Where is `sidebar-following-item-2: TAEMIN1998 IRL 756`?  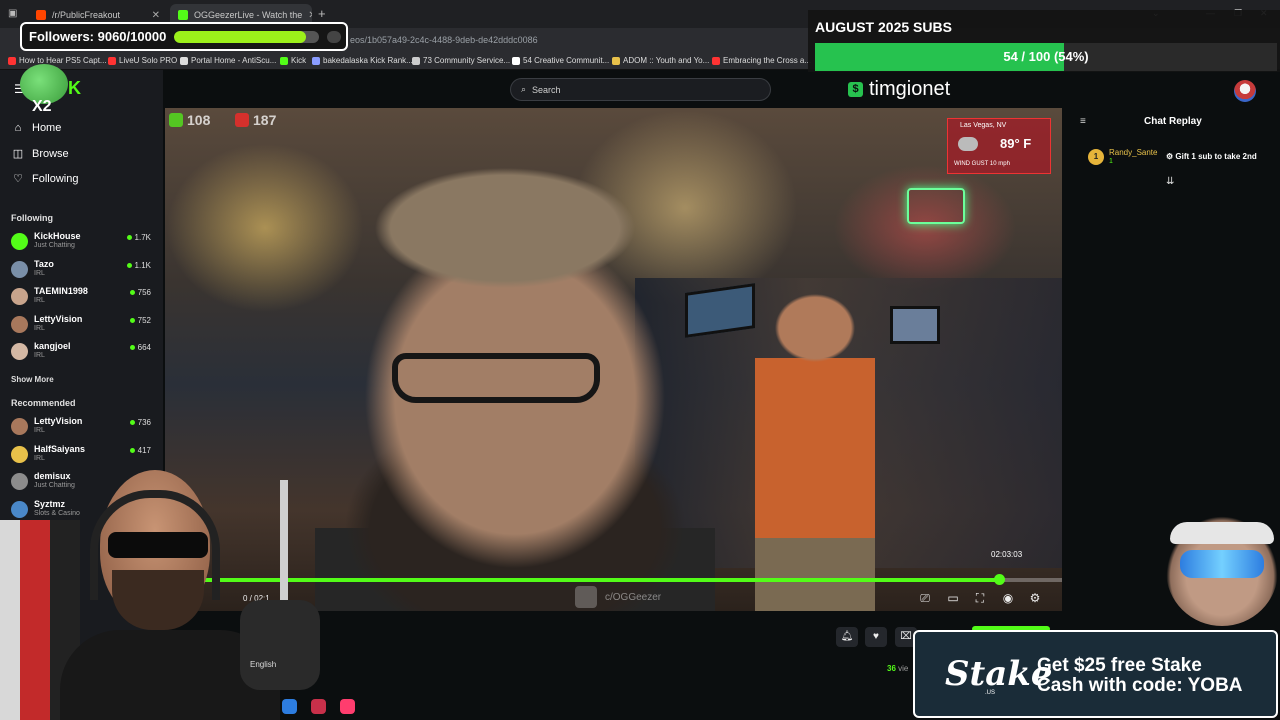
sidebar-following-item-2: TAEMIN1998 IRL 756 is located at coordinates (81, 299).